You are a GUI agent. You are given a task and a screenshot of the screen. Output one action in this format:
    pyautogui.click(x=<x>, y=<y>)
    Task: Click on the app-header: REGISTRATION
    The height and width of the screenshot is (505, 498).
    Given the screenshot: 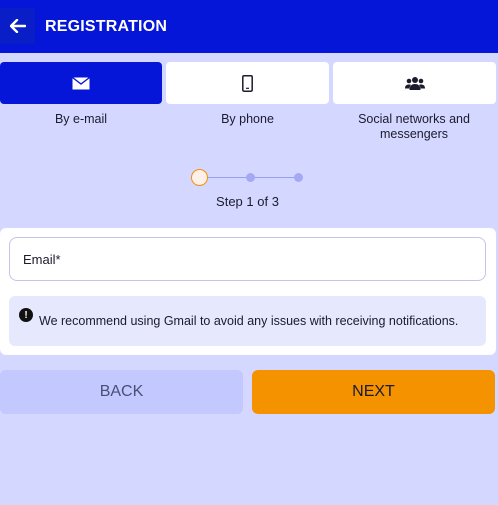 What is the action you would take?
    pyautogui.click(x=249, y=26)
    